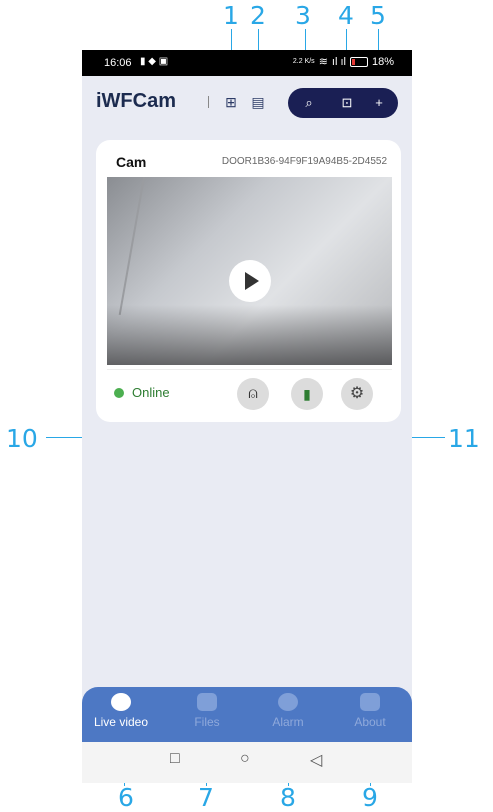 The height and width of the screenshot is (812, 493). I want to click on callout-11: 11, so click(464, 438).